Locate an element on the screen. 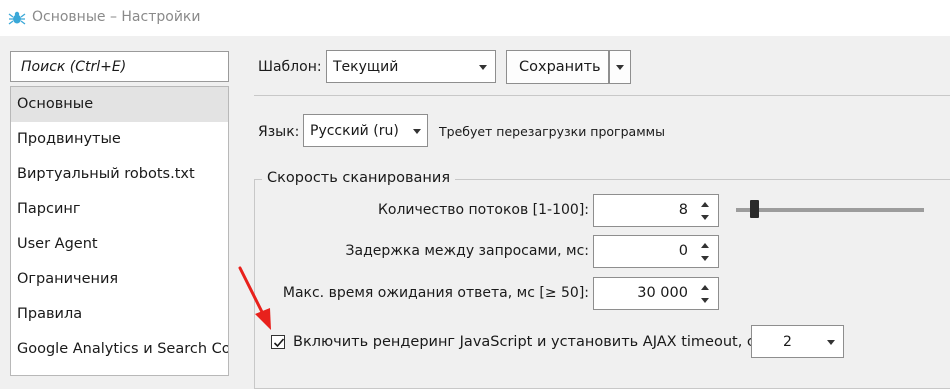 Image resolution: width=950 pixels, height=389 pixels. sidebar-item-parsing: Парсинг is located at coordinates (119, 209).